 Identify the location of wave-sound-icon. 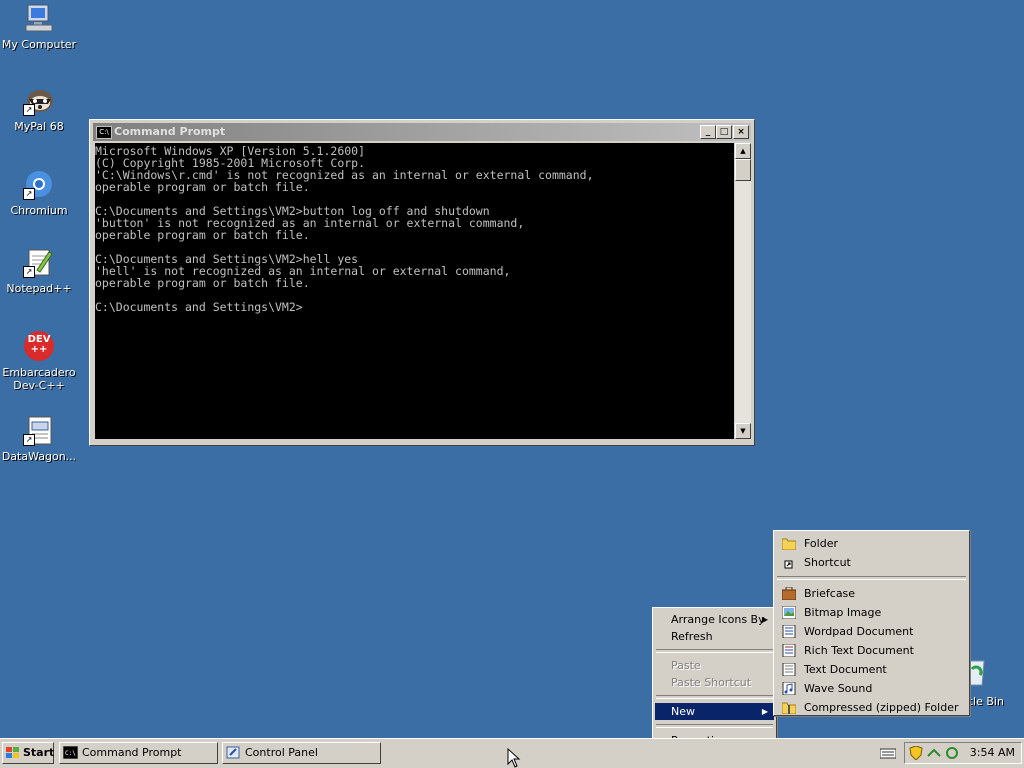
(789, 688).